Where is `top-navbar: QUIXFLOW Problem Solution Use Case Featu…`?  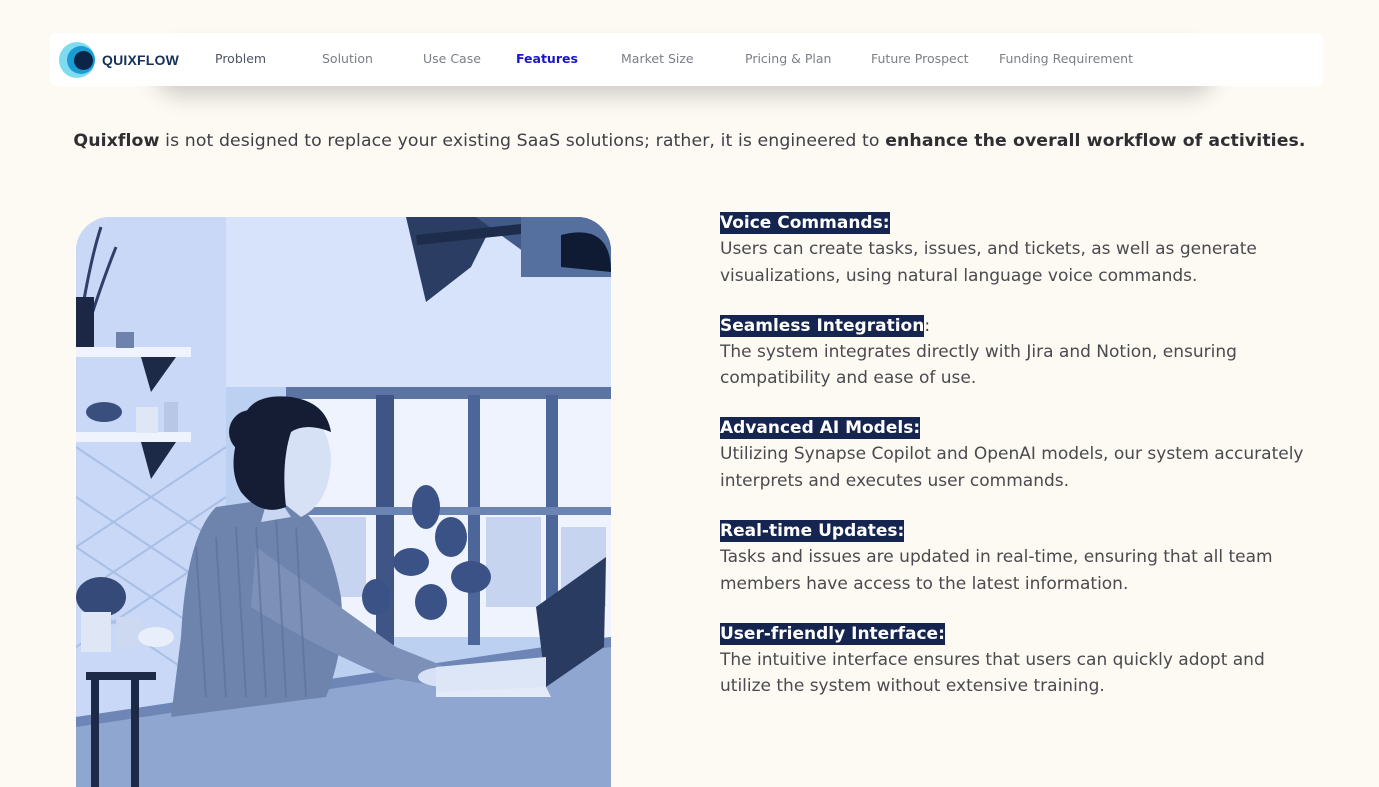 top-navbar: QUIXFLOW Problem Solution Use Case Featu… is located at coordinates (686, 59).